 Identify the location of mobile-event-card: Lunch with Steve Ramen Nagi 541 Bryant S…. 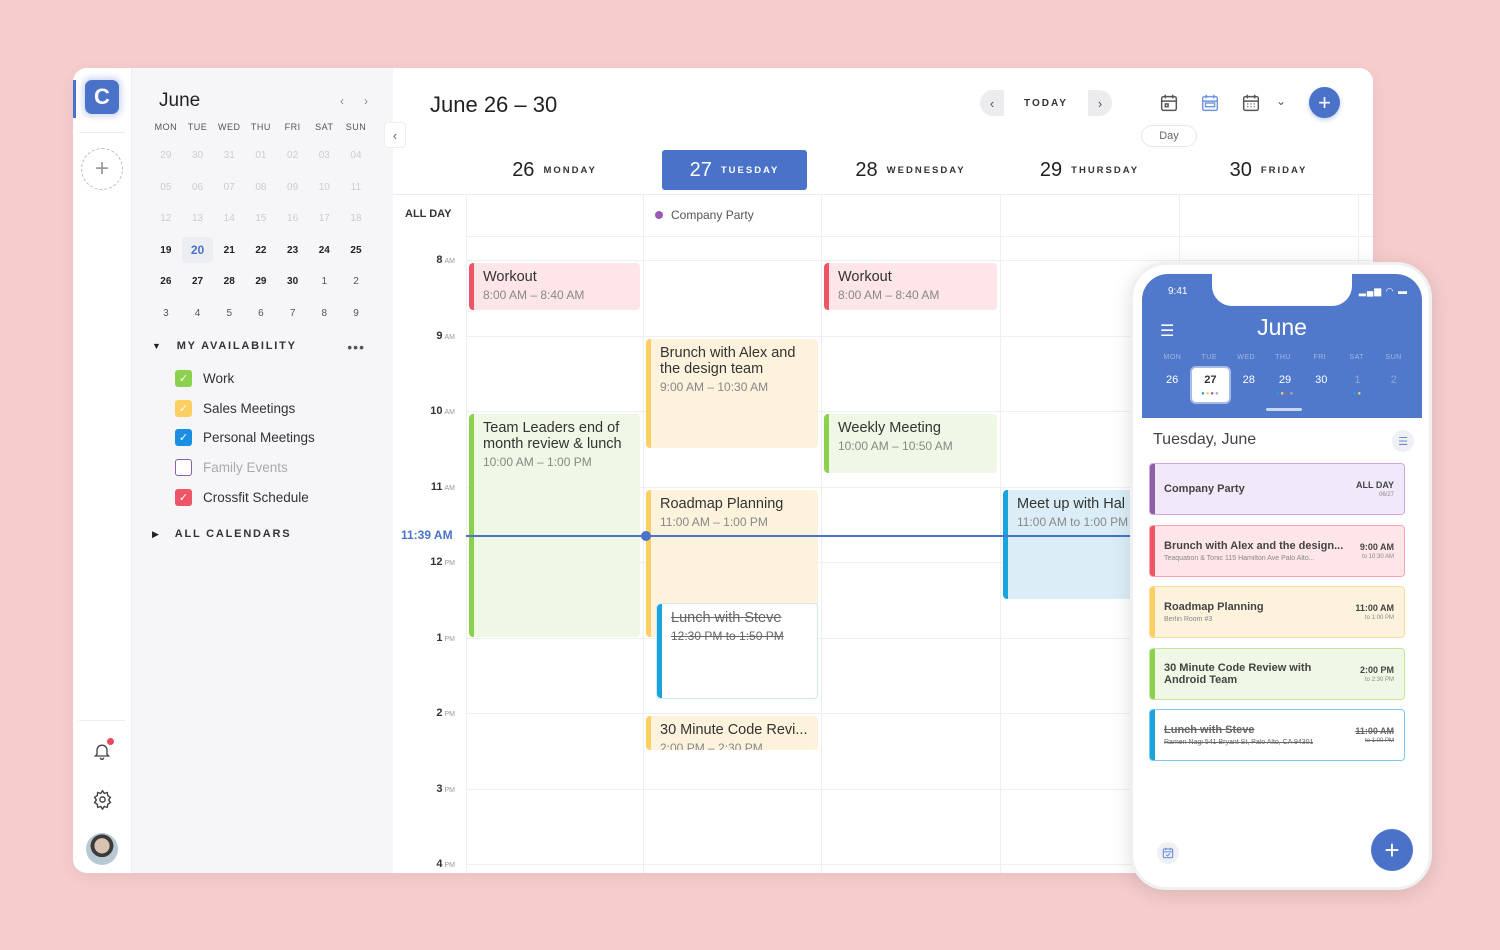
(1277, 735).